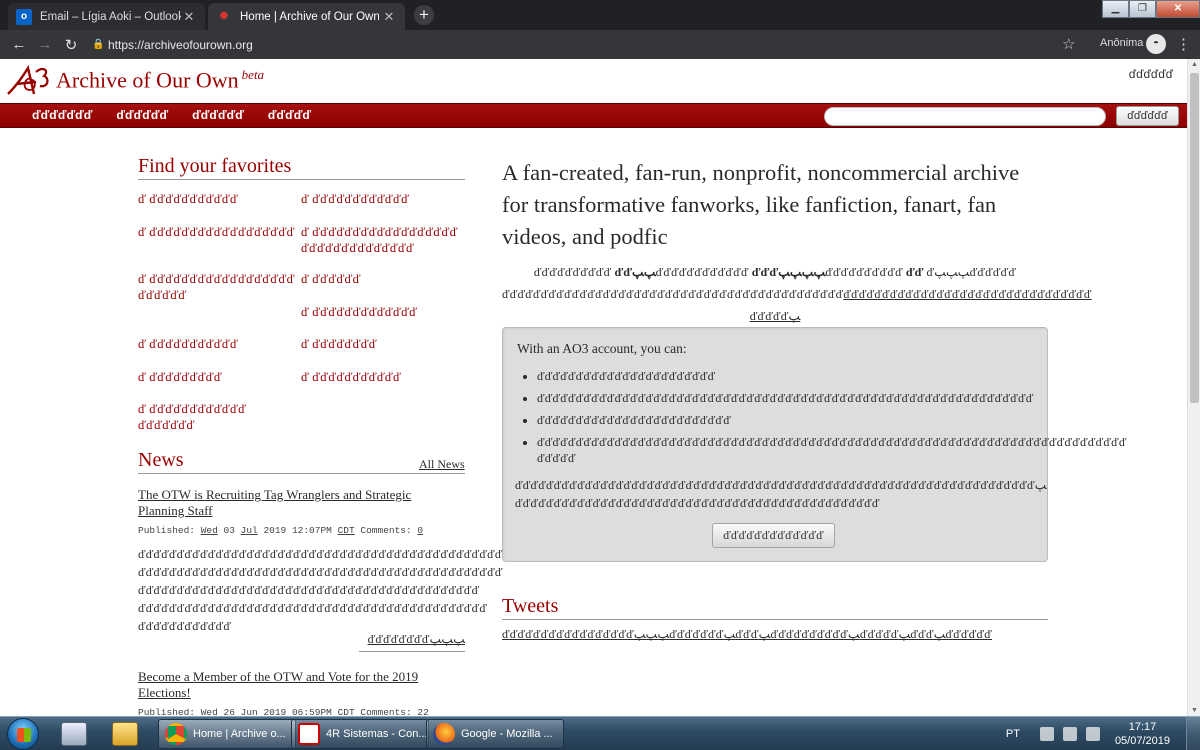  What do you see at coordinates (1183, 44) in the screenshot?
I see `menu-icon: ⋮` at bounding box center [1183, 44].